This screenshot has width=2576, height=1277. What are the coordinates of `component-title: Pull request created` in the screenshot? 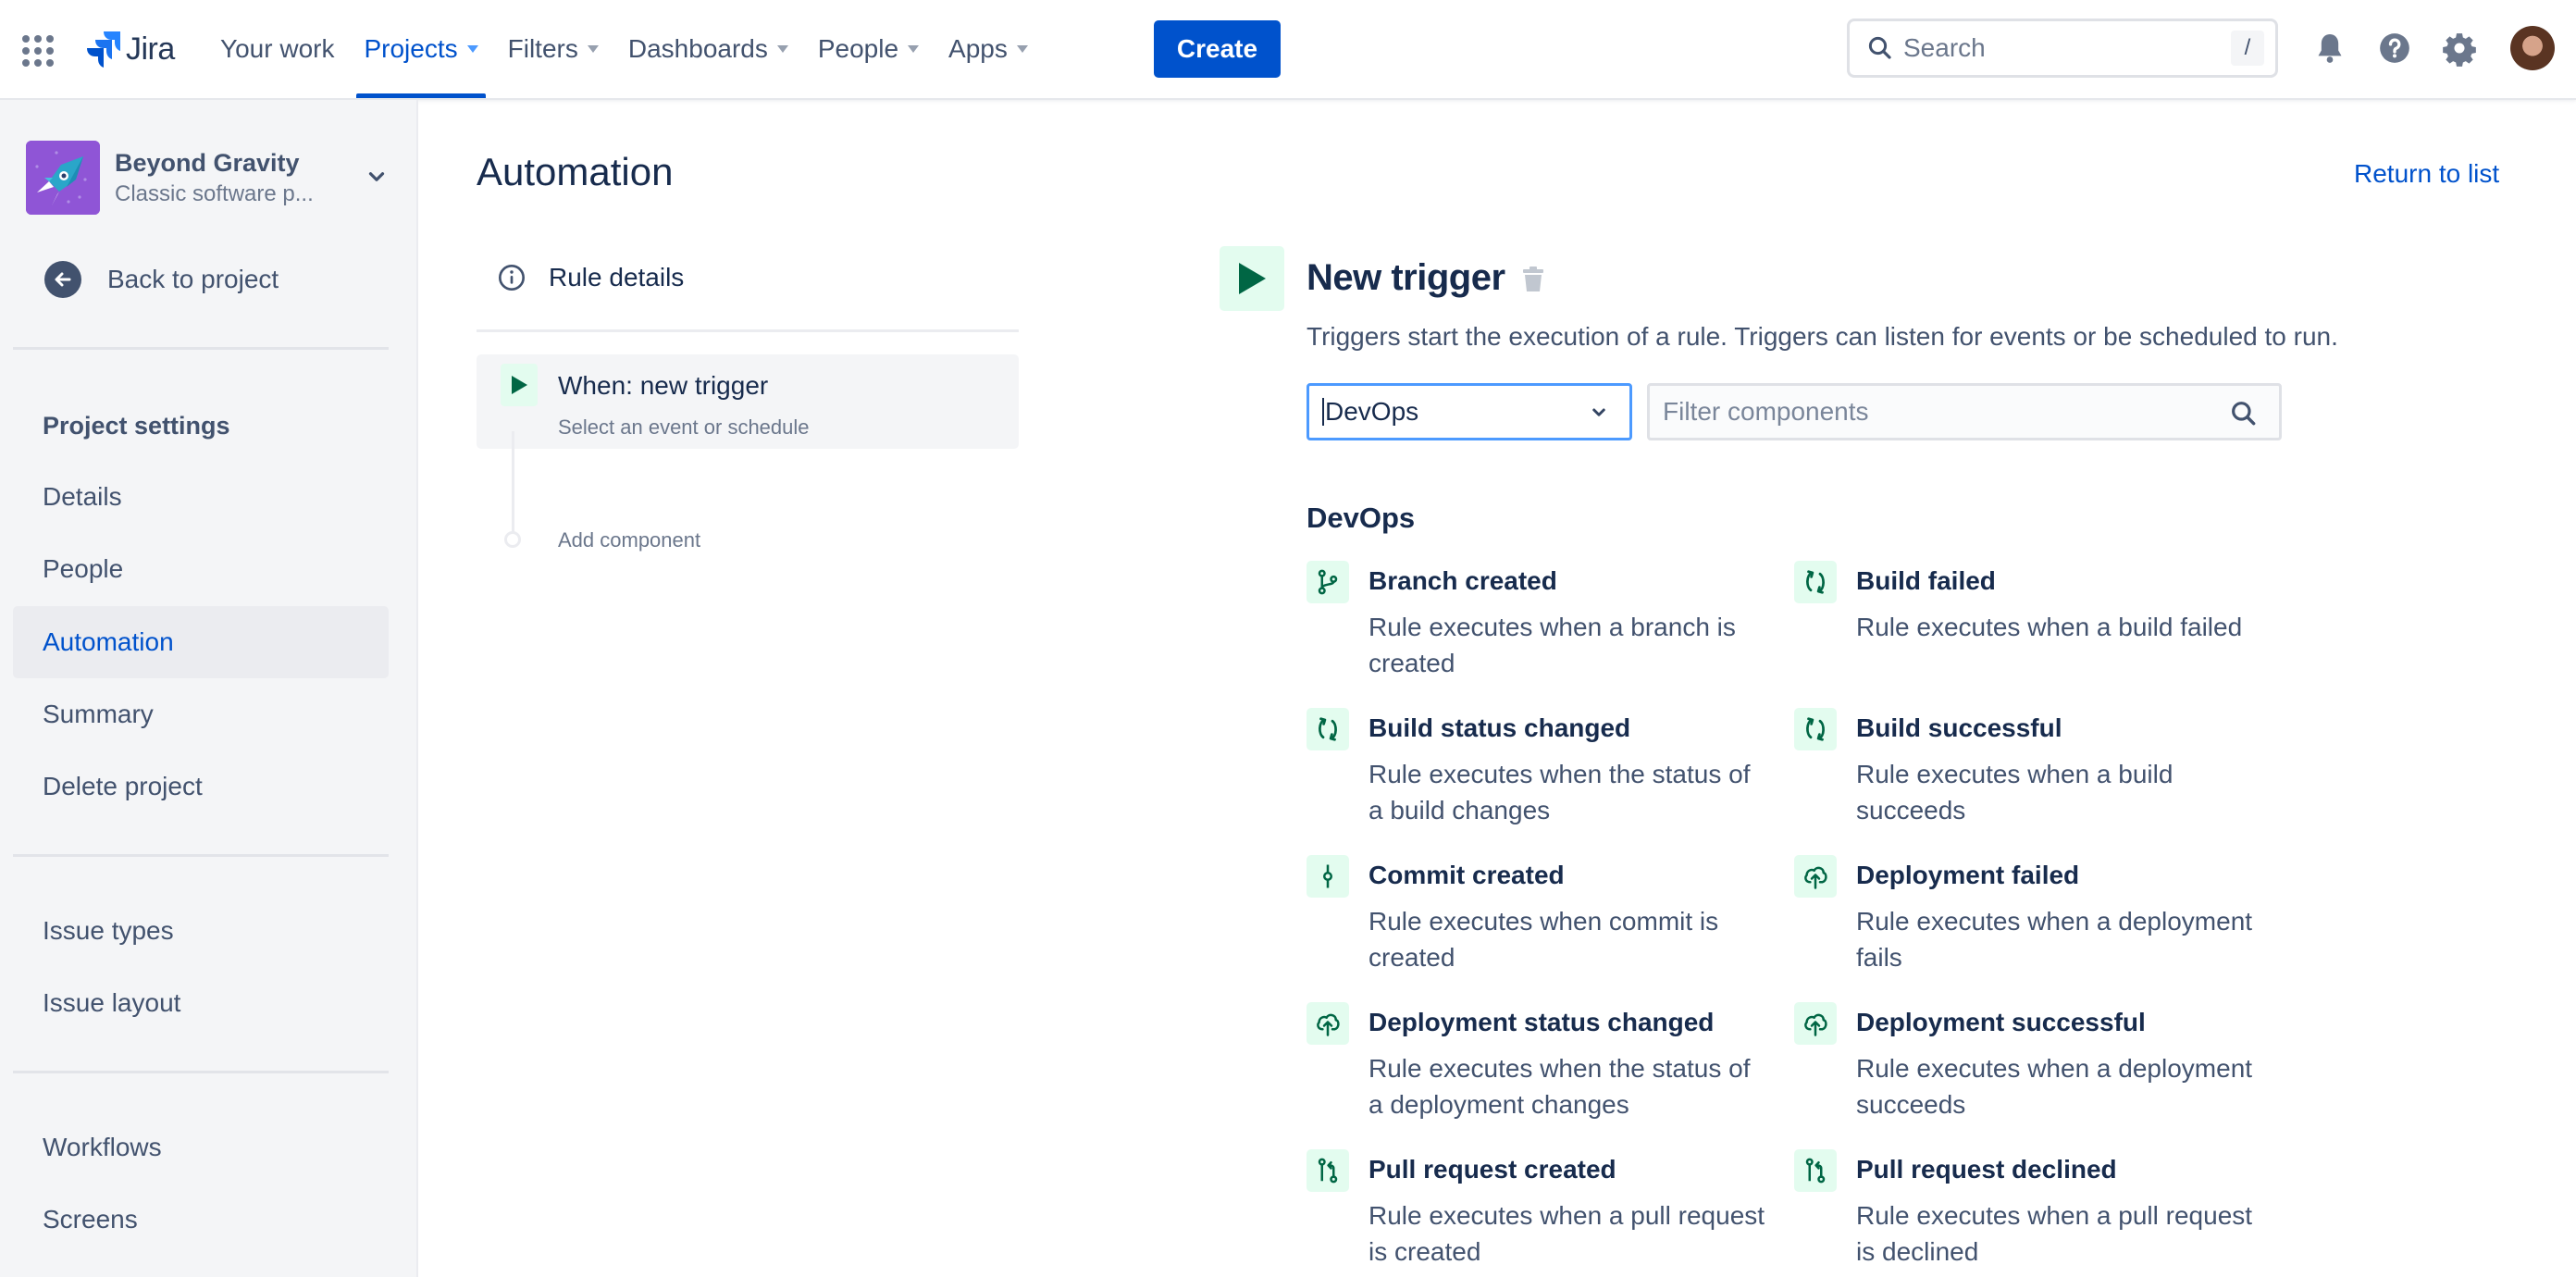 It's located at (1492, 1169).